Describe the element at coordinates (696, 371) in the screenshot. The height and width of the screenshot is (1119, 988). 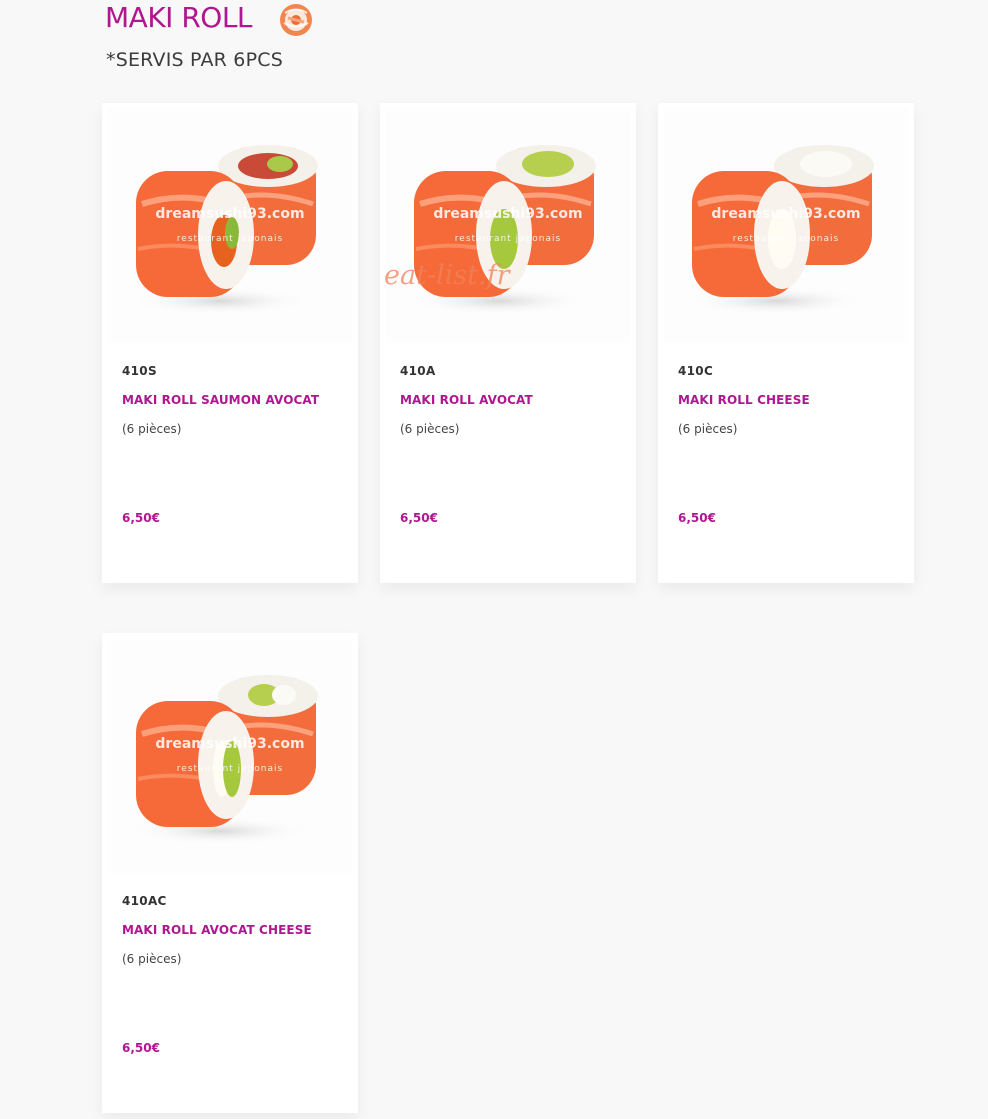
I see `product-code: 410C` at that location.